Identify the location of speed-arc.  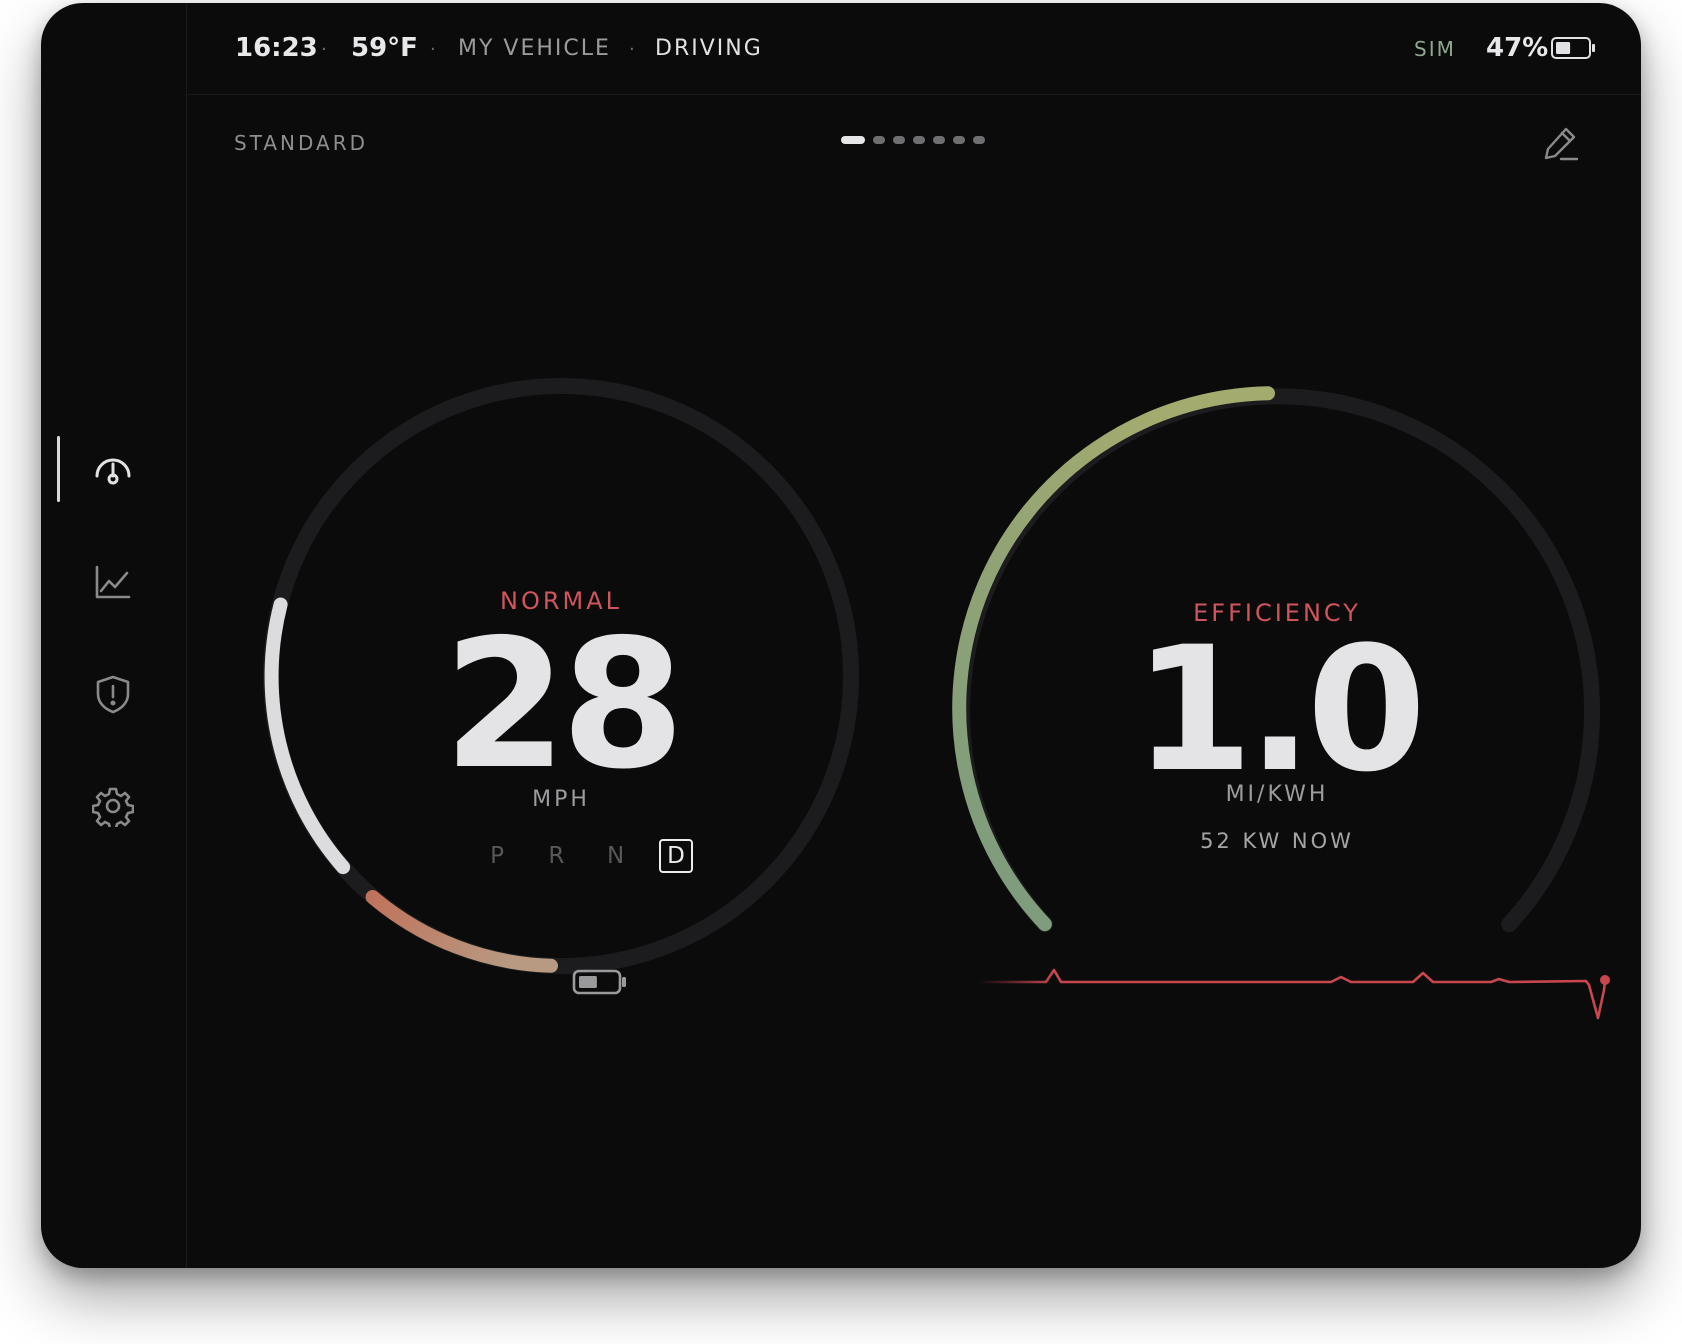
(307, 736).